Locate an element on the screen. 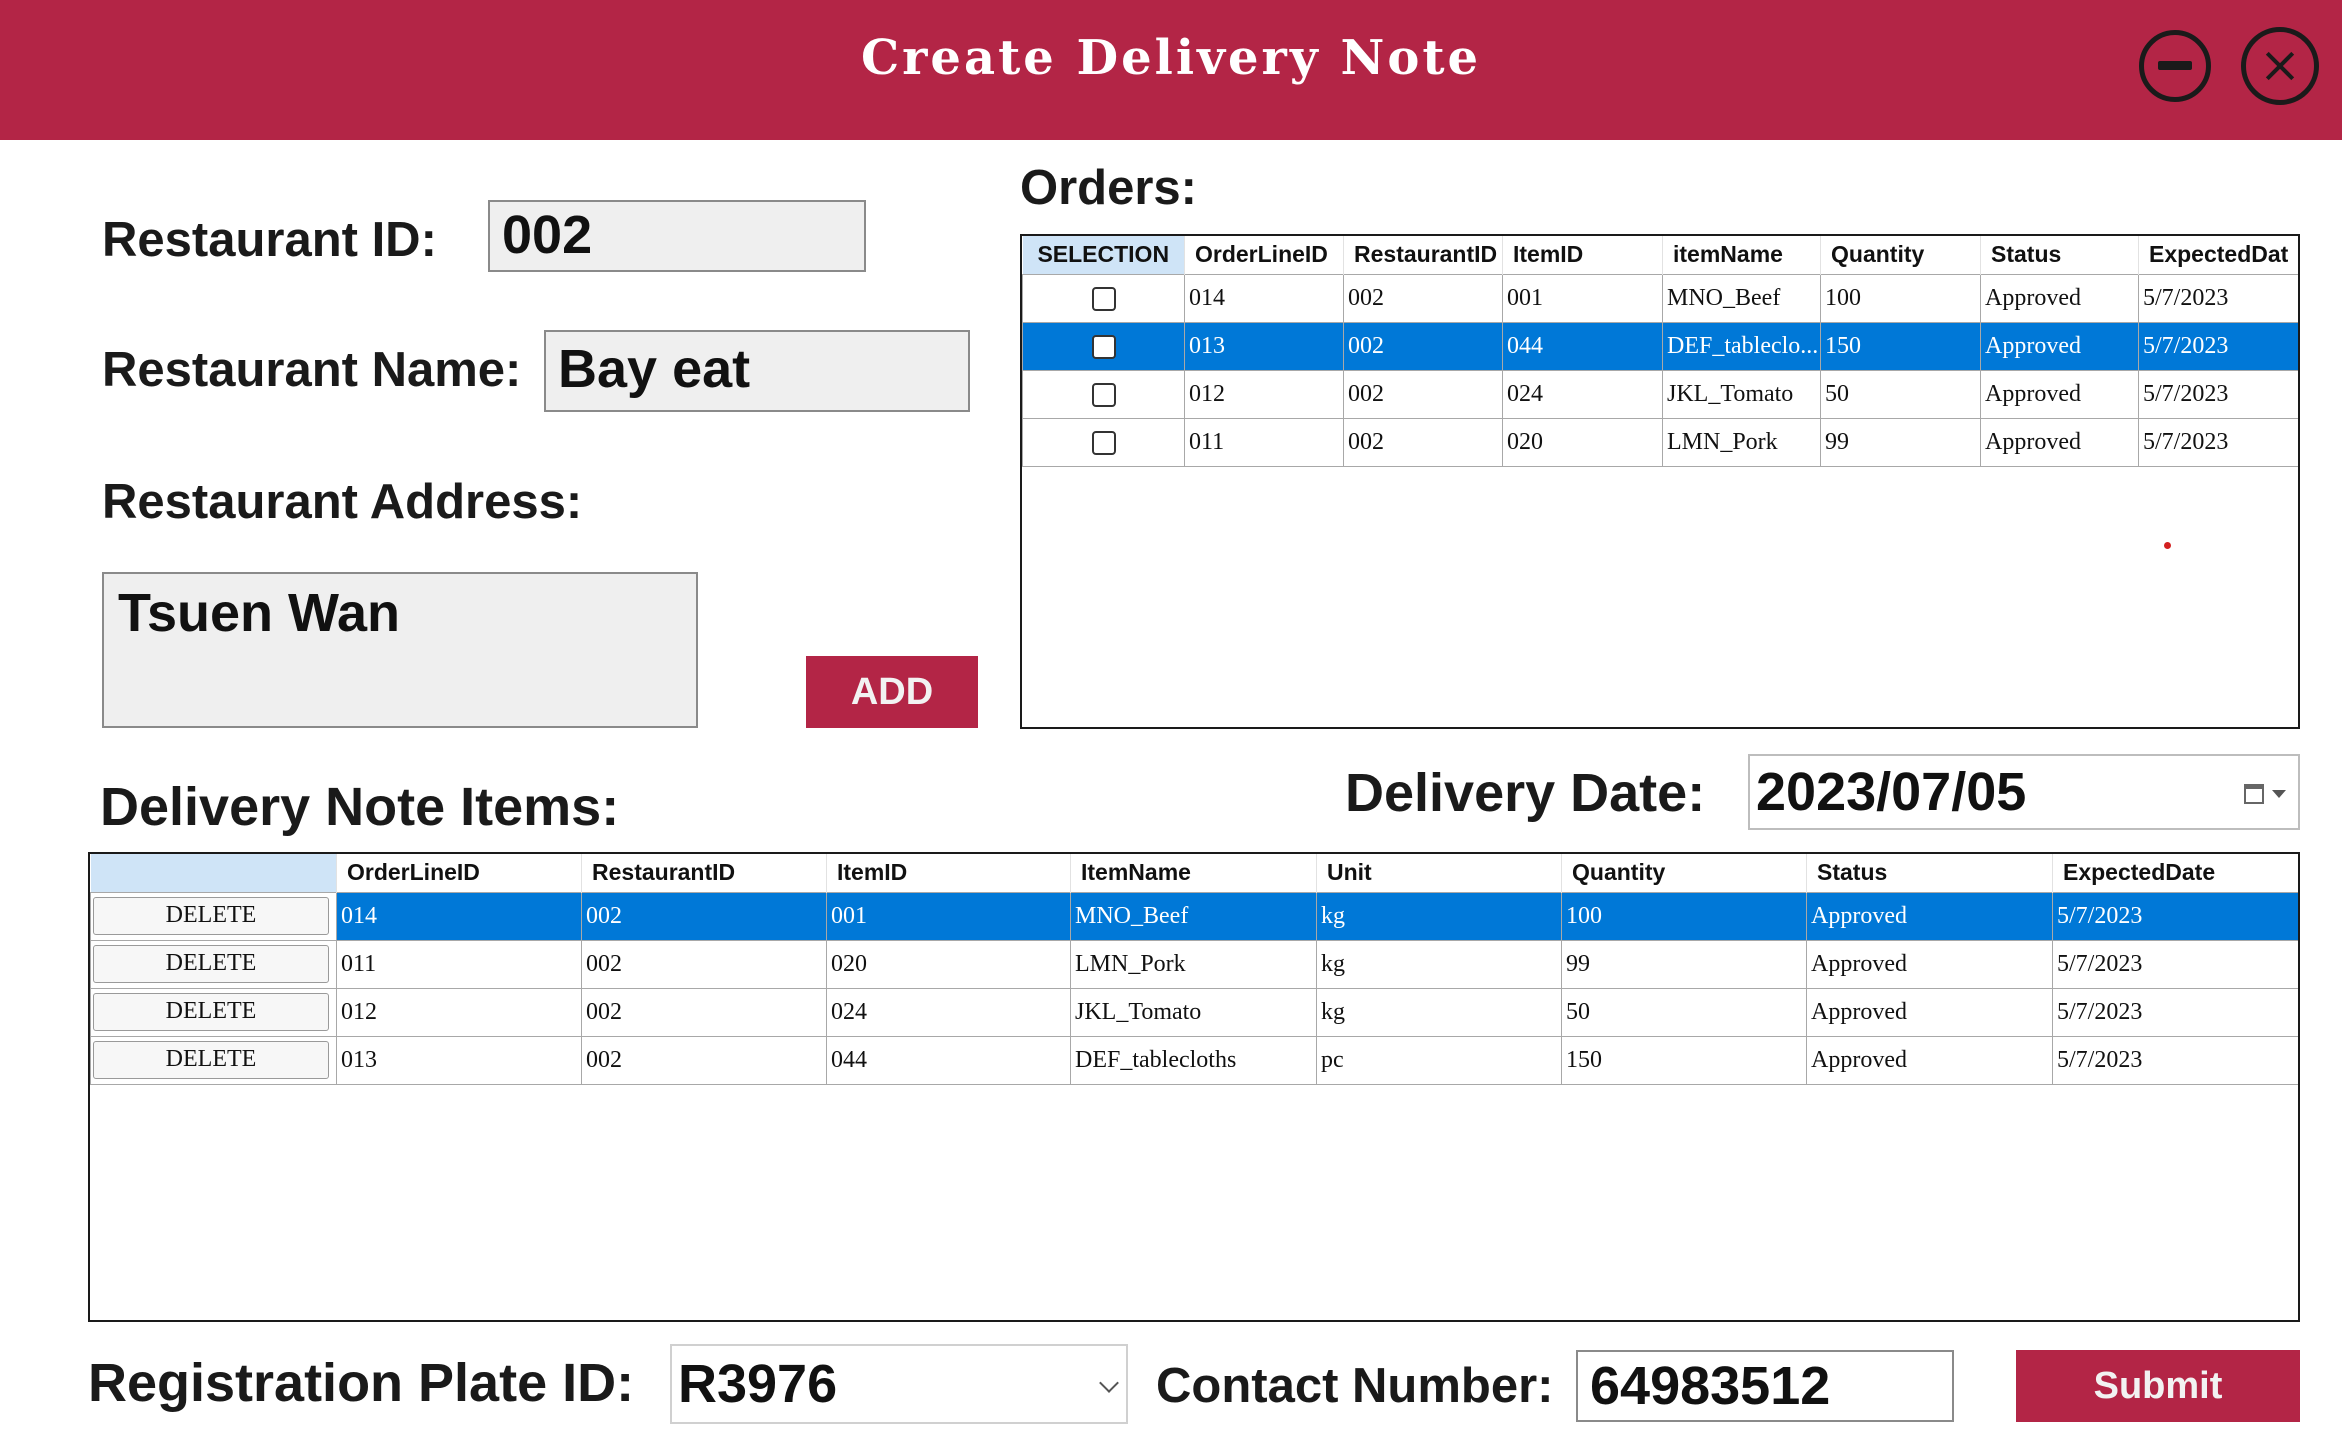 Image resolution: width=2342 pixels, height=1456 pixels. chevron-down-icon is located at coordinates (1109, 1383).